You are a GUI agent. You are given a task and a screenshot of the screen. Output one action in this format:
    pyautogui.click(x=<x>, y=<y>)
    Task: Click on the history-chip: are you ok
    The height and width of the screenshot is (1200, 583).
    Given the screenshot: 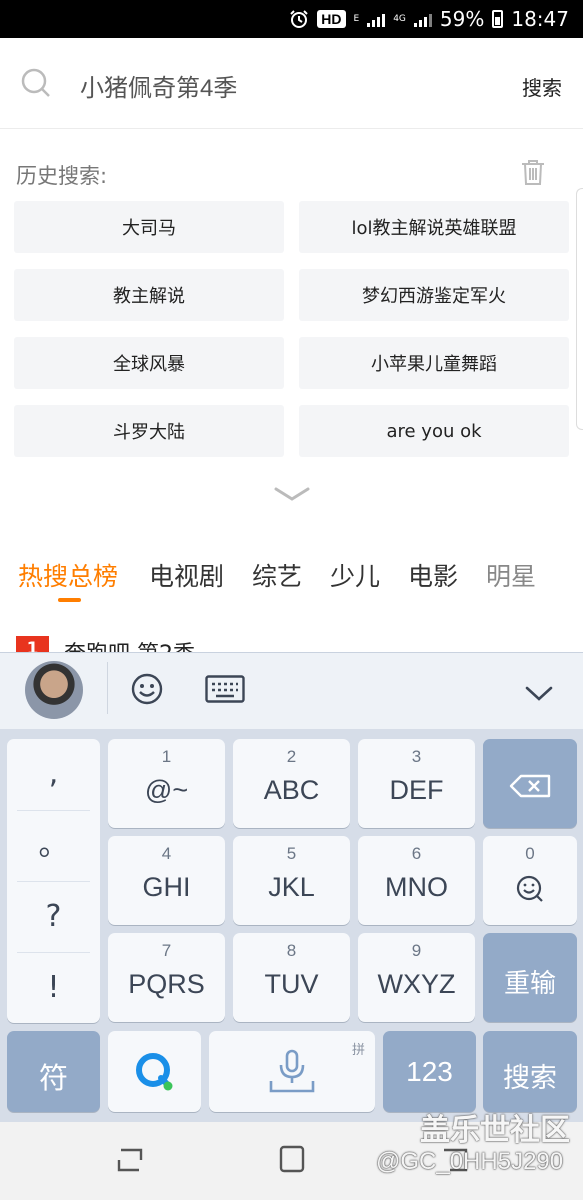 What is the action you would take?
    pyautogui.click(x=434, y=431)
    